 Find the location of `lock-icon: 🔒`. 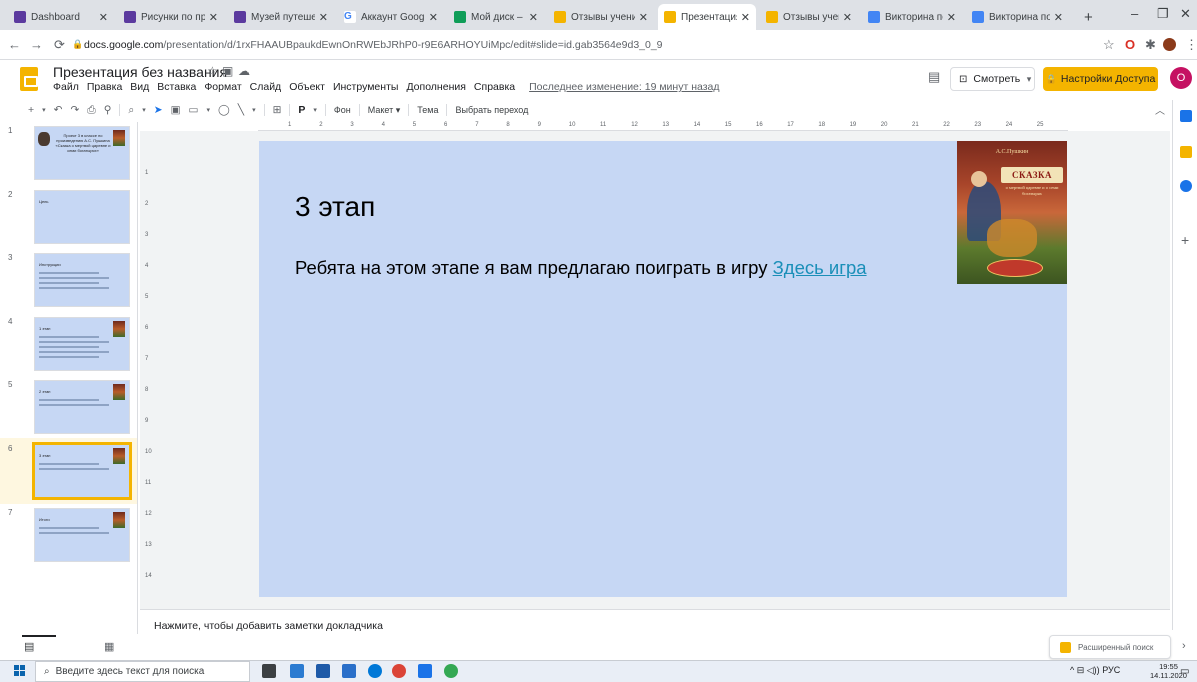

lock-icon: 🔒 is located at coordinates (77, 44).